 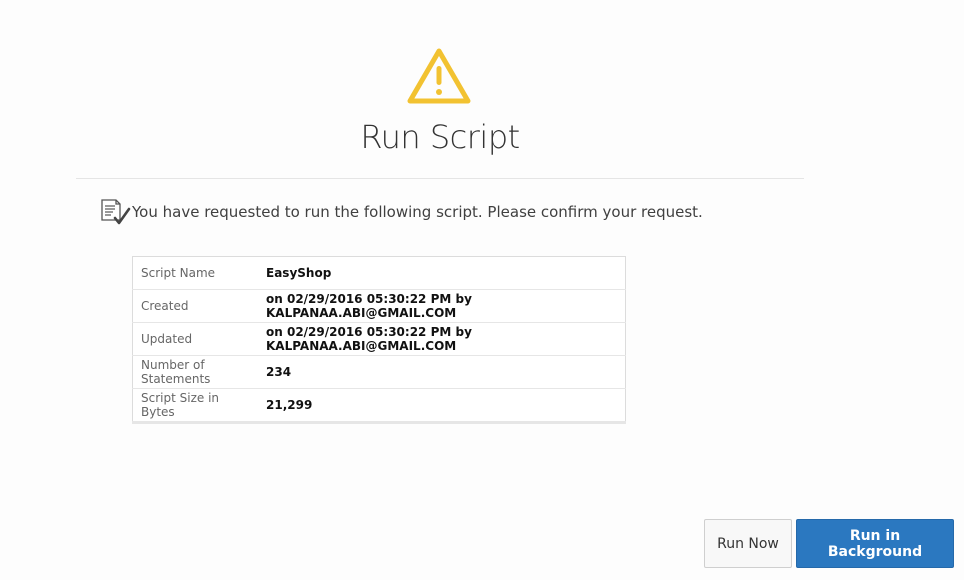 I want to click on statements-label: Number of Statements, so click(x=197, y=372).